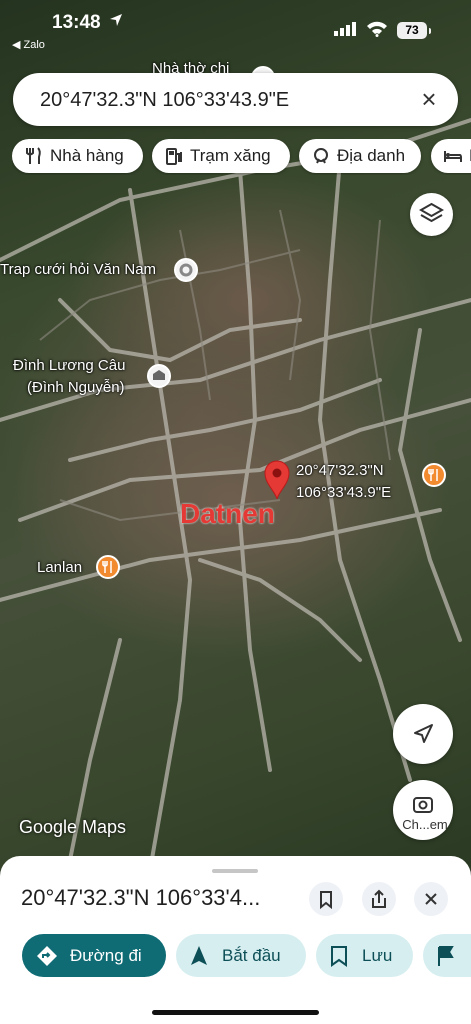 This screenshot has width=471, height=1024. I want to click on close-icon: ×, so click(429, 100).